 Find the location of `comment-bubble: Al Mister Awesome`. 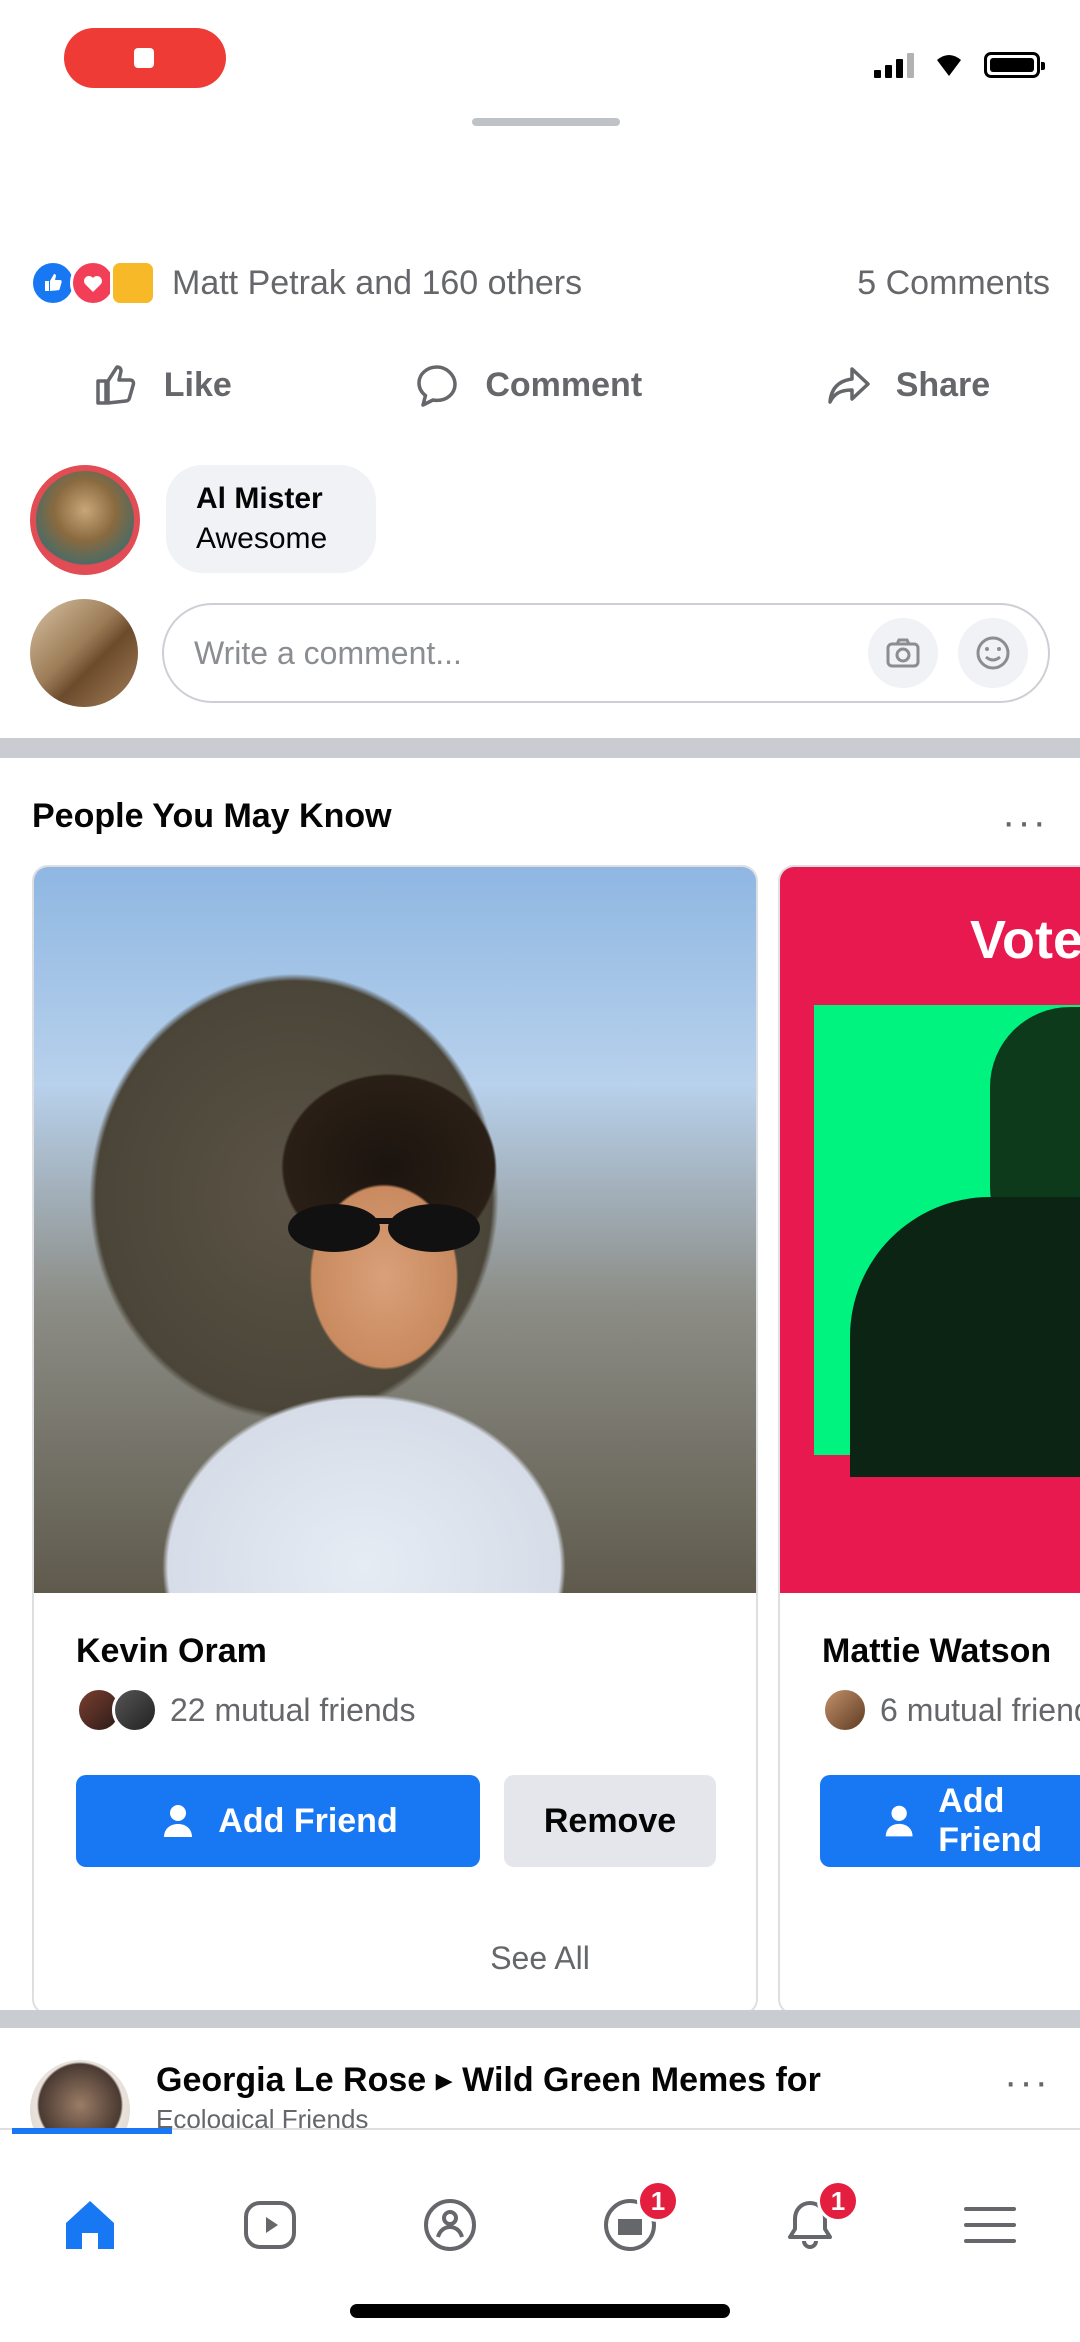

comment-bubble: Al Mister Awesome is located at coordinates (271, 519).